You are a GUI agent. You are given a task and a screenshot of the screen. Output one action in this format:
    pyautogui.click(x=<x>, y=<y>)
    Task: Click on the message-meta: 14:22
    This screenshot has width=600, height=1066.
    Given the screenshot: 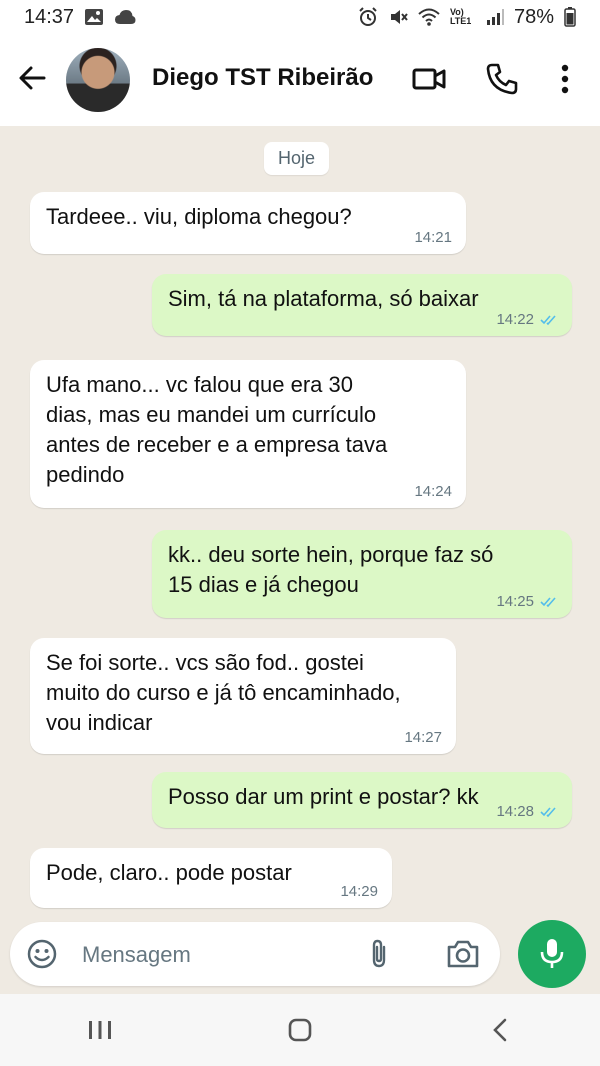 What is the action you would take?
    pyautogui.click(x=527, y=320)
    